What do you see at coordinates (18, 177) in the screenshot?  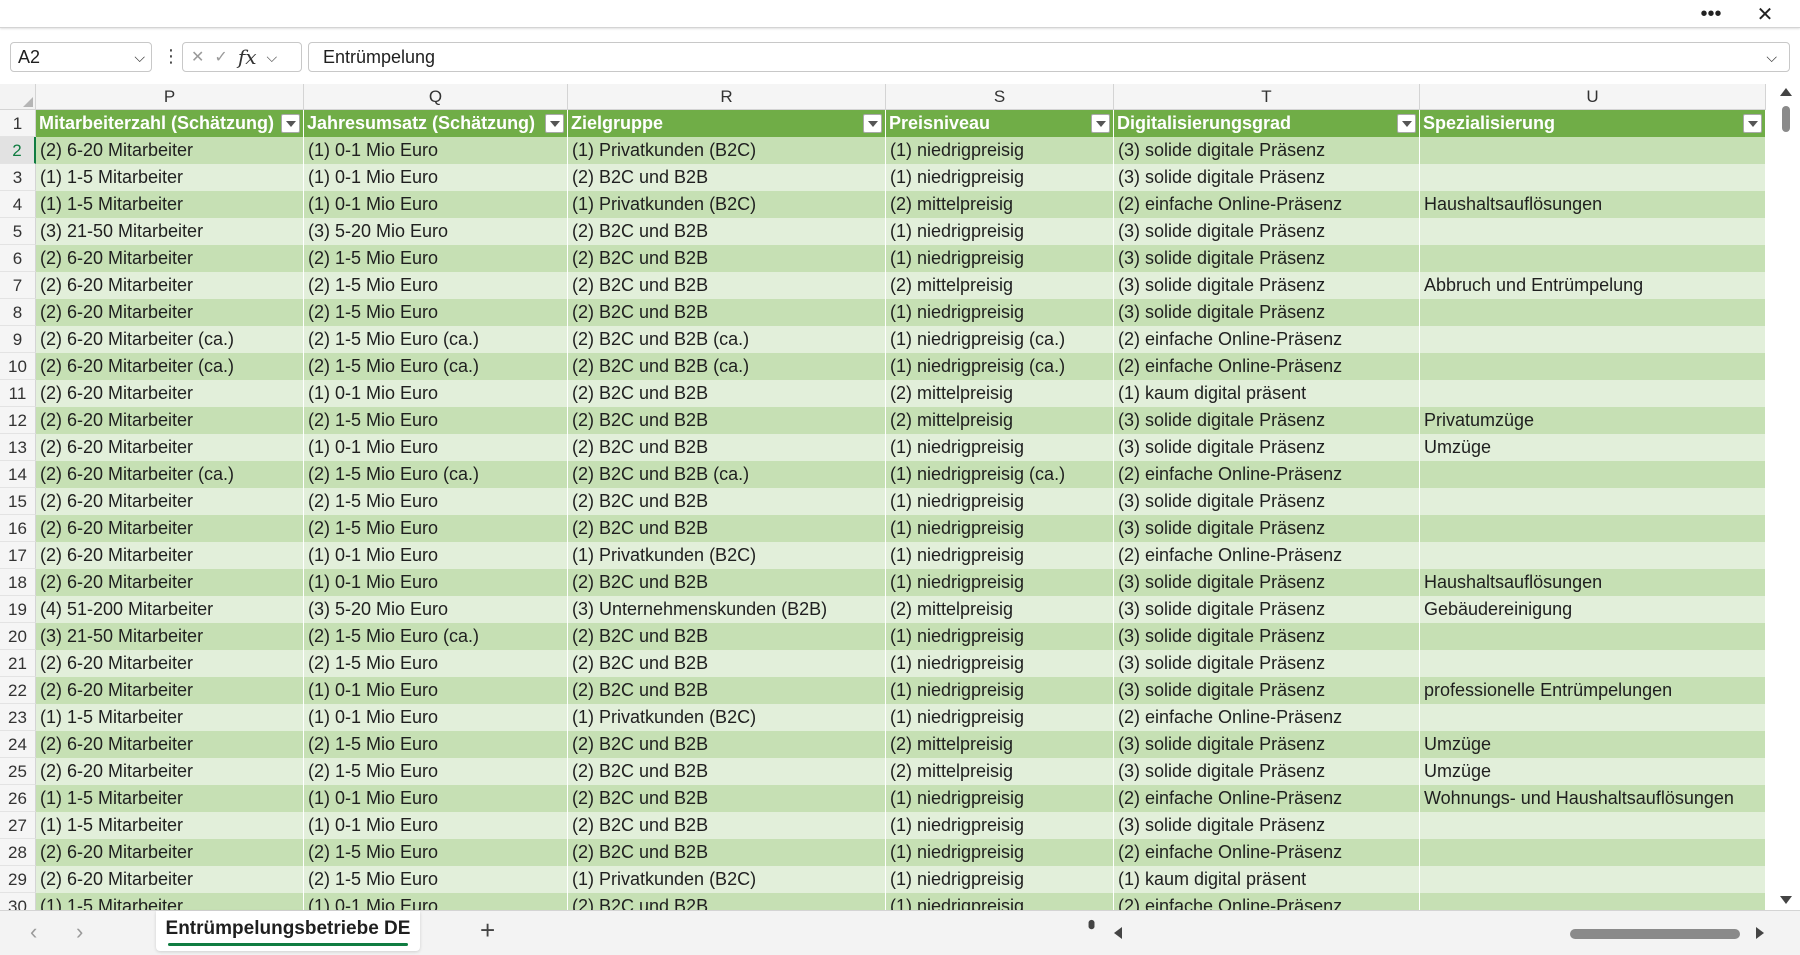 I see `row-header: 3` at bounding box center [18, 177].